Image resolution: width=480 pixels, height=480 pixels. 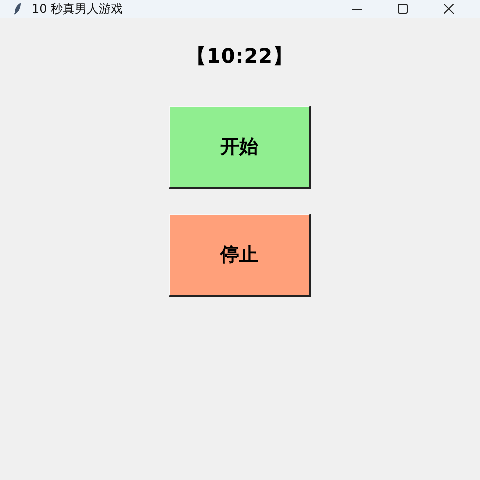 What do you see at coordinates (18, 9) in the screenshot?
I see `feather-icon` at bounding box center [18, 9].